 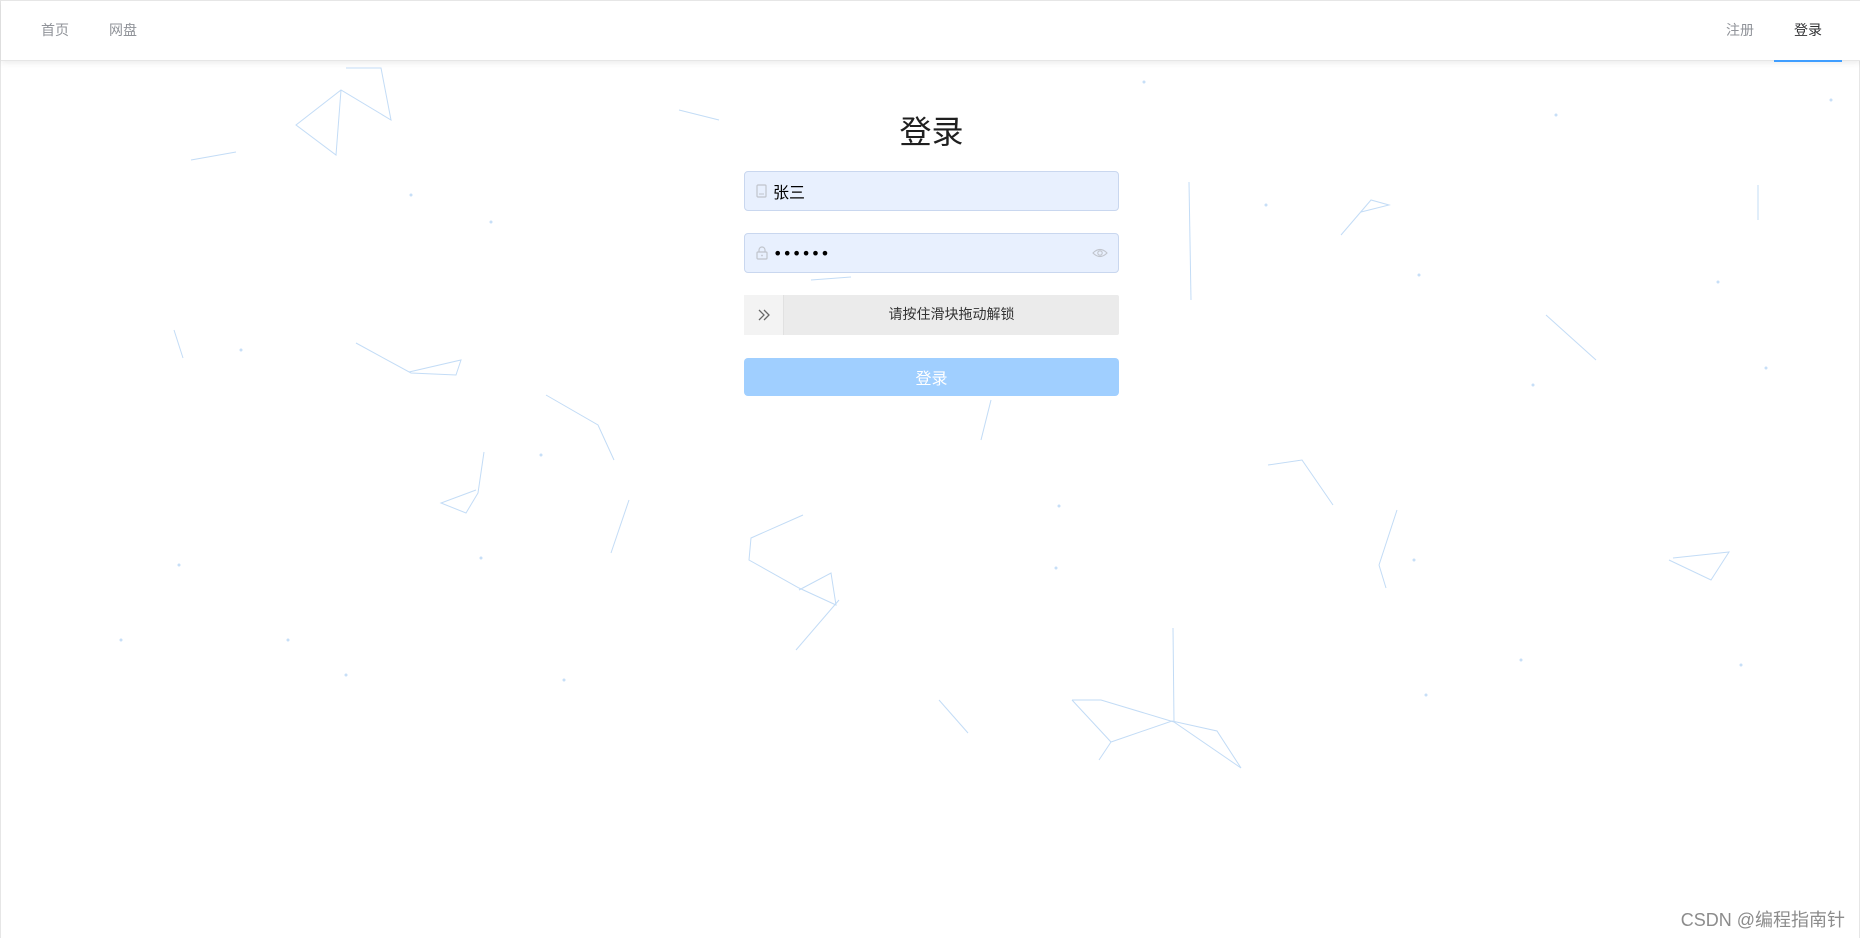 What do you see at coordinates (930, 31) in the screenshot?
I see `top-navbar: 首页 网盘 注册 登录` at bounding box center [930, 31].